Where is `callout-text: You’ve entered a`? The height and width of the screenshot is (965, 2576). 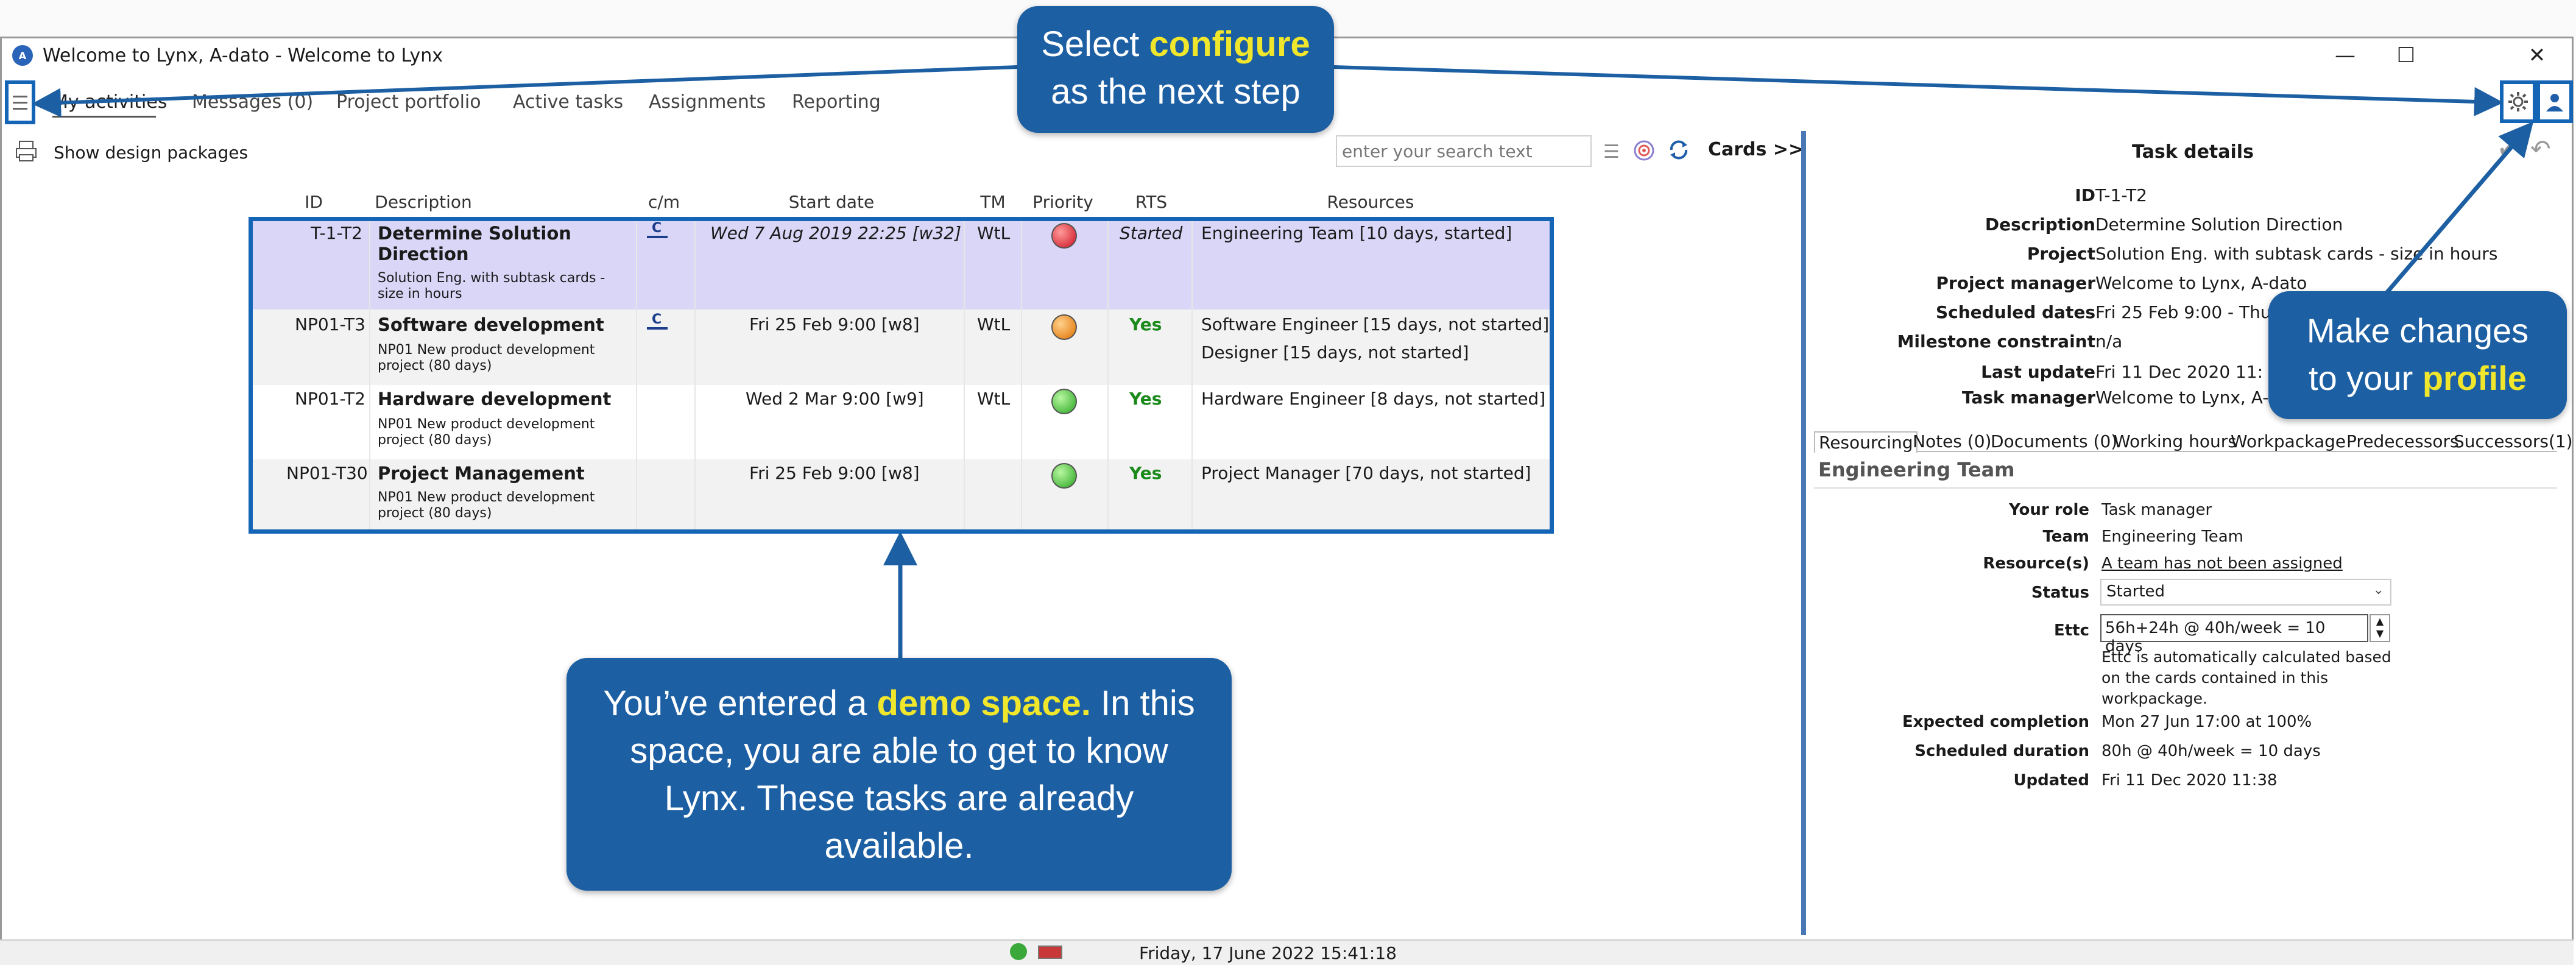
callout-text: You’ve entered a is located at coordinates (740, 703).